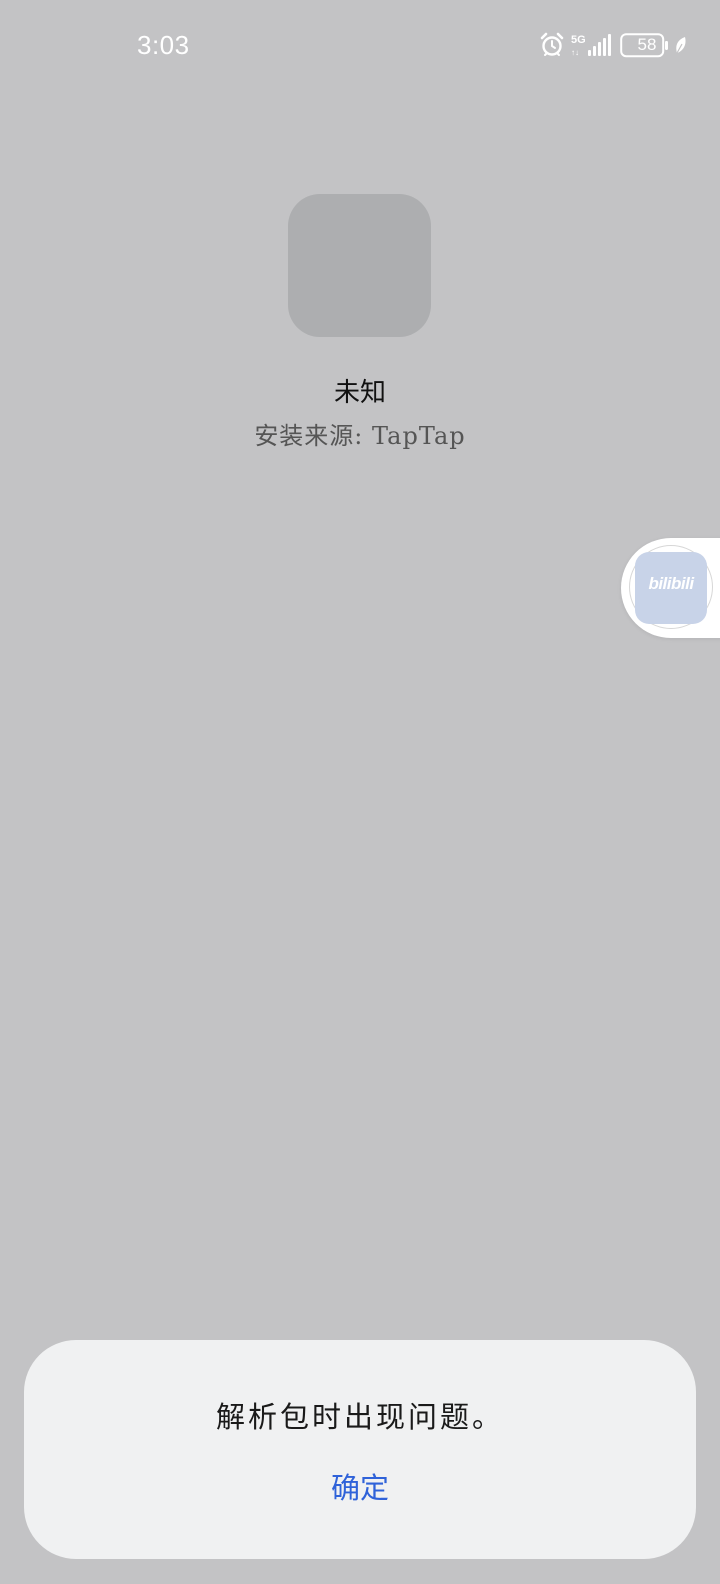 This screenshot has height=1584, width=720. I want to click on status-bar: 3:03 5G ↑↓ 58, so click(360, 46).